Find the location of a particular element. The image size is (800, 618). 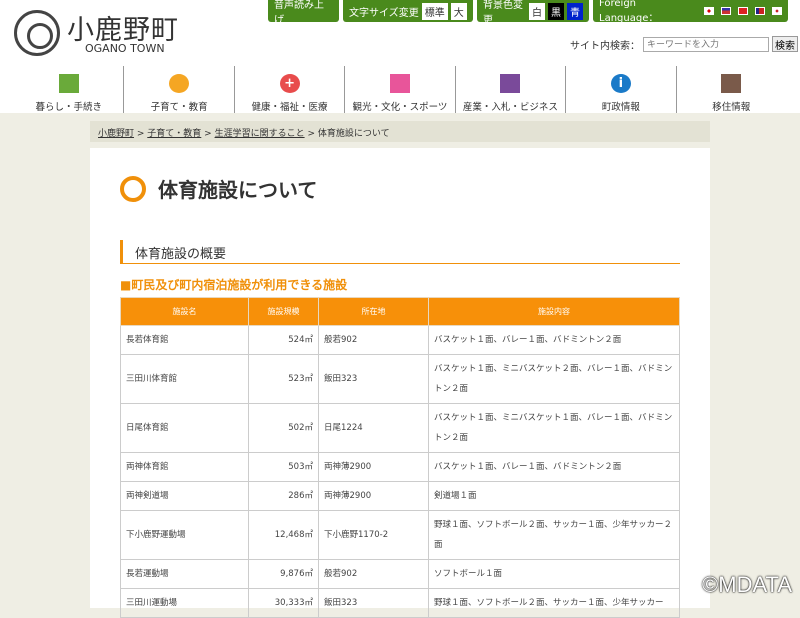

bg-color-label: 背景色変更 is located at coordinates (503, 13).